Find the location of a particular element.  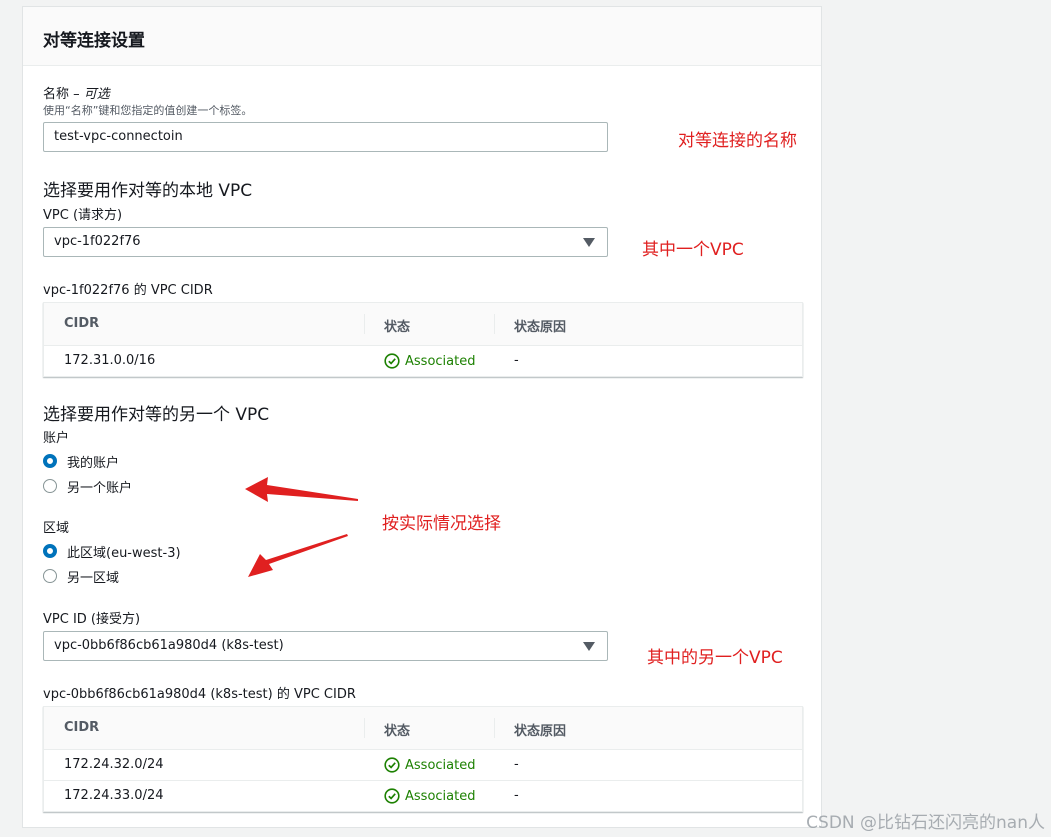

accepter-vpc-value: vpc-0bb6f86cb61a980d4 (k8s-test) is located at coordinates (169, 645).